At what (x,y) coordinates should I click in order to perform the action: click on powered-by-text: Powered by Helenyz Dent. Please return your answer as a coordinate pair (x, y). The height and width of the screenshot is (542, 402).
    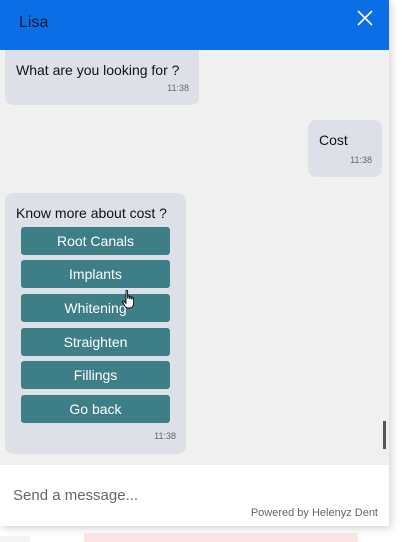
    Looking at the image, I should click on (314, 513).